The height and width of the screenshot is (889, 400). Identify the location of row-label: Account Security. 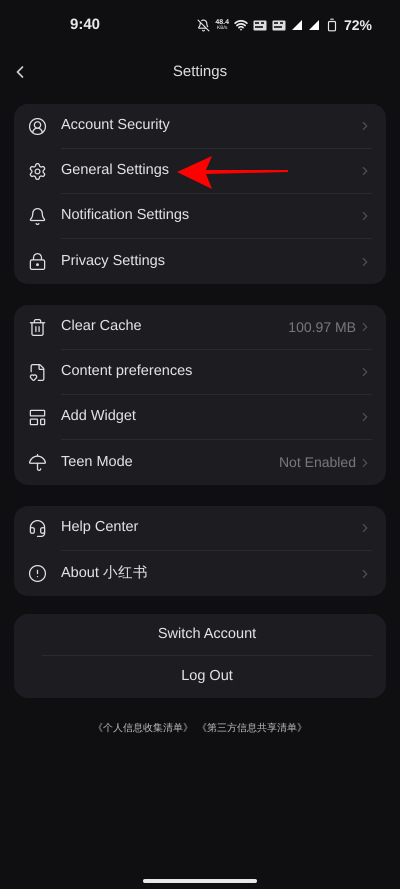
(115, 126).